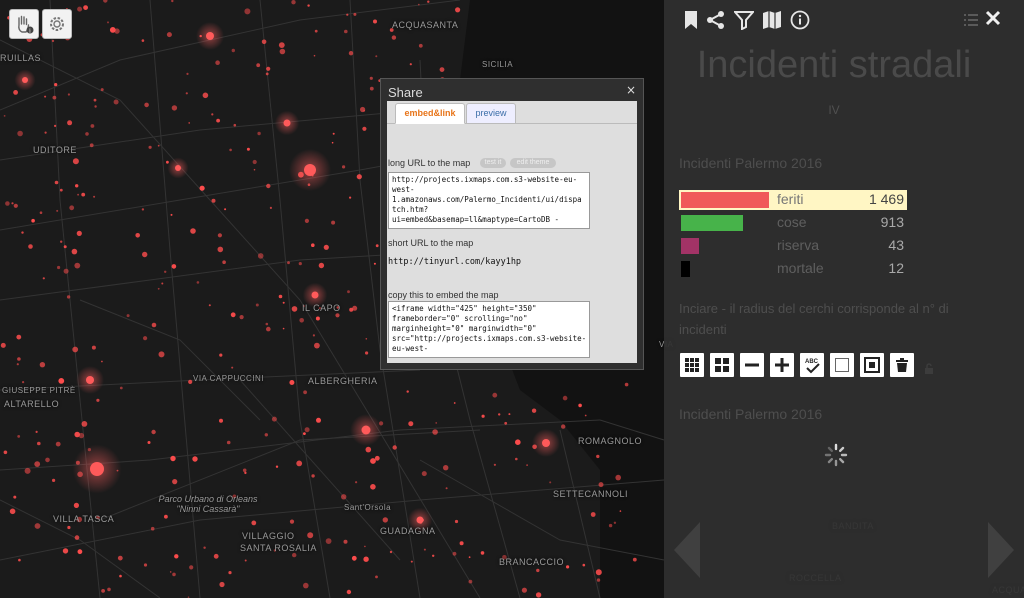  Describe the element at coordinates (842, 365) in the screenshot. I see `square-button` at that location.